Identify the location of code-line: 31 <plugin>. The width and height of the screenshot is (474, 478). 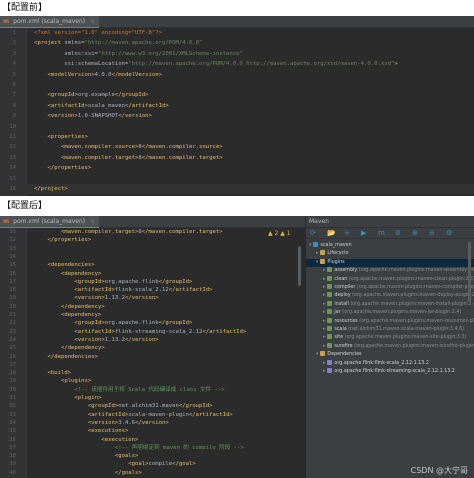
(152, 398).